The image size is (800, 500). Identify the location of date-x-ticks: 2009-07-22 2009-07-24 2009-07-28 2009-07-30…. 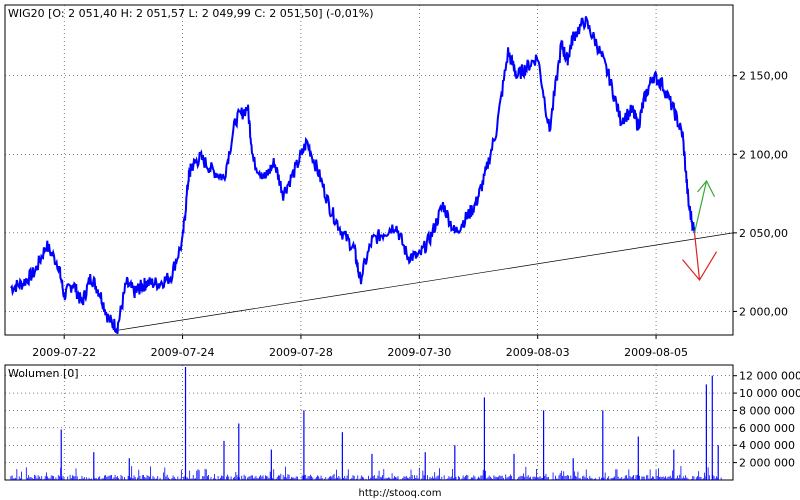
(360, 347).